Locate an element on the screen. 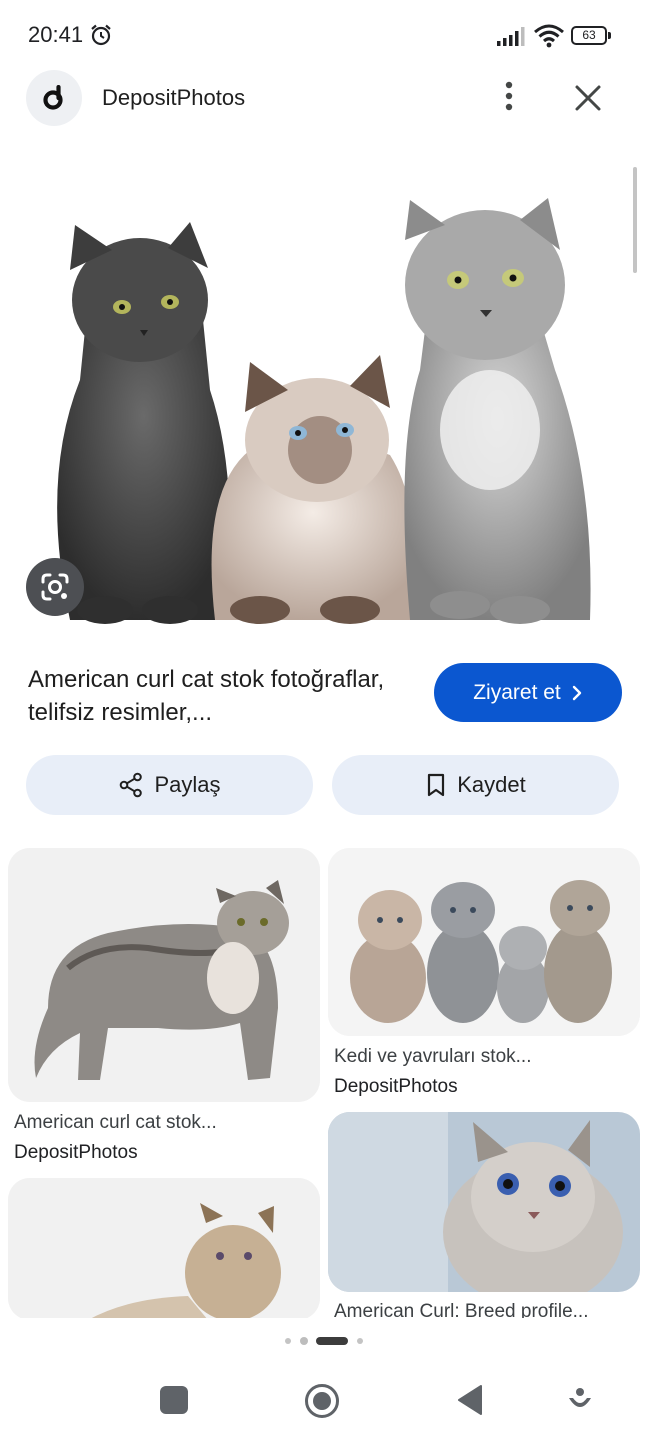 The image size is (648, 1440). home-icon is located at coordinates (322, 1401).